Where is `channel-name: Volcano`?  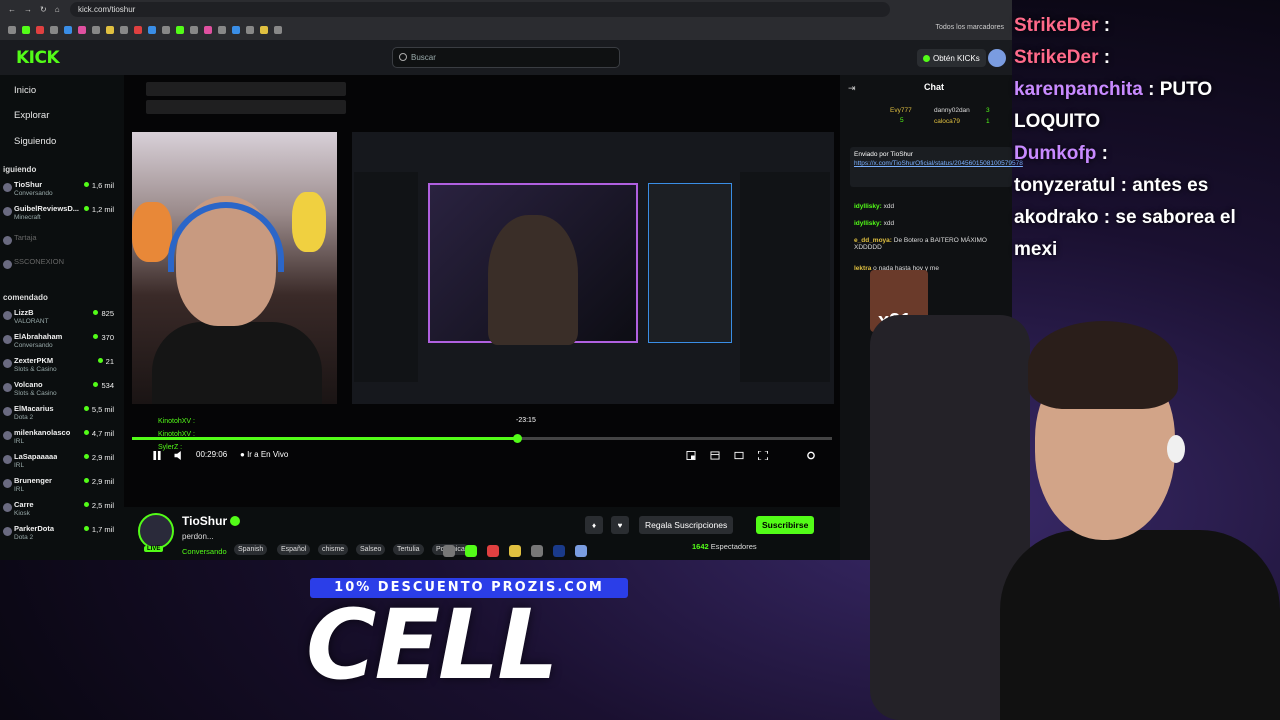 channel-name: Volcano is located at coordinates (28, 384).